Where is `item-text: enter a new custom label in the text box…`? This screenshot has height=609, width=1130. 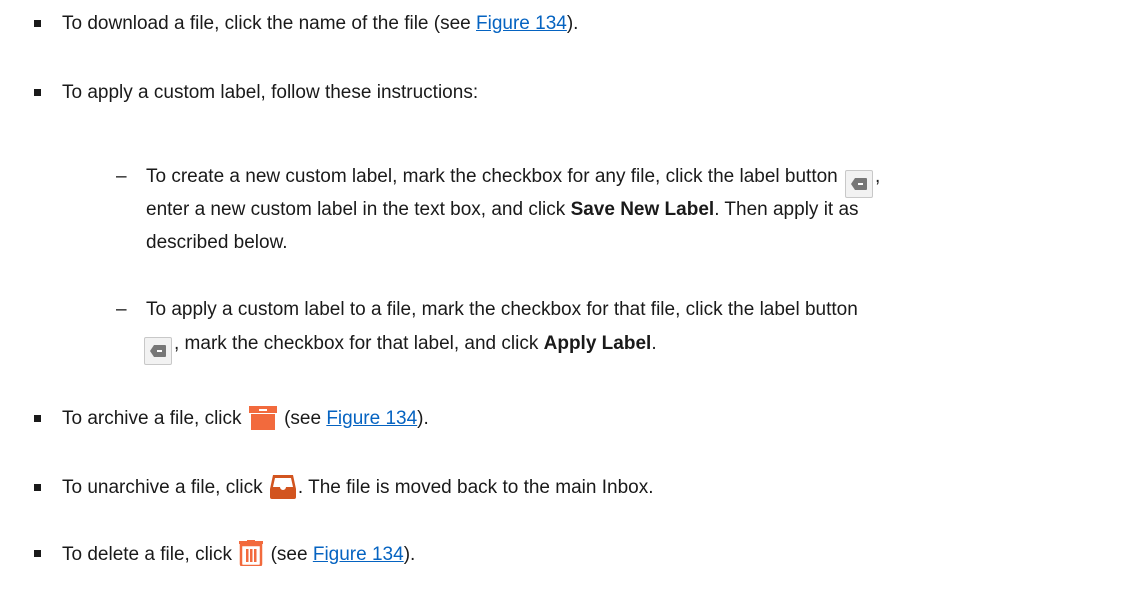
item-text: enter a new custom label in the text box… is located at coordinates (502, 209).